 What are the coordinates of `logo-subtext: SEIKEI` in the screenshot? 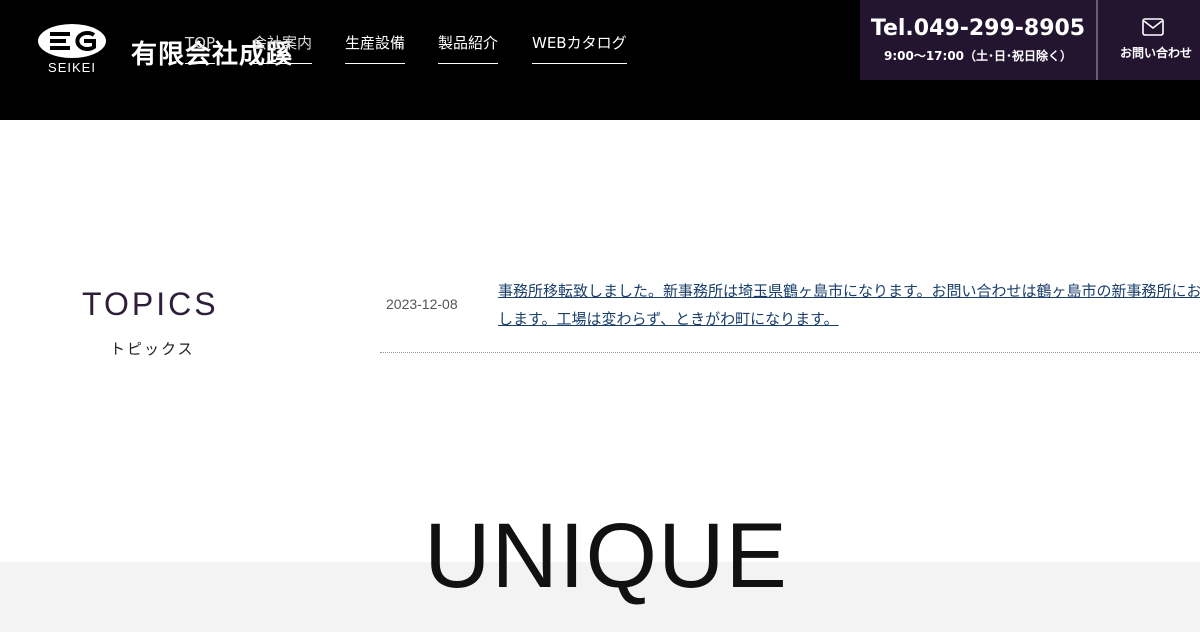 It's located at (72, 67).